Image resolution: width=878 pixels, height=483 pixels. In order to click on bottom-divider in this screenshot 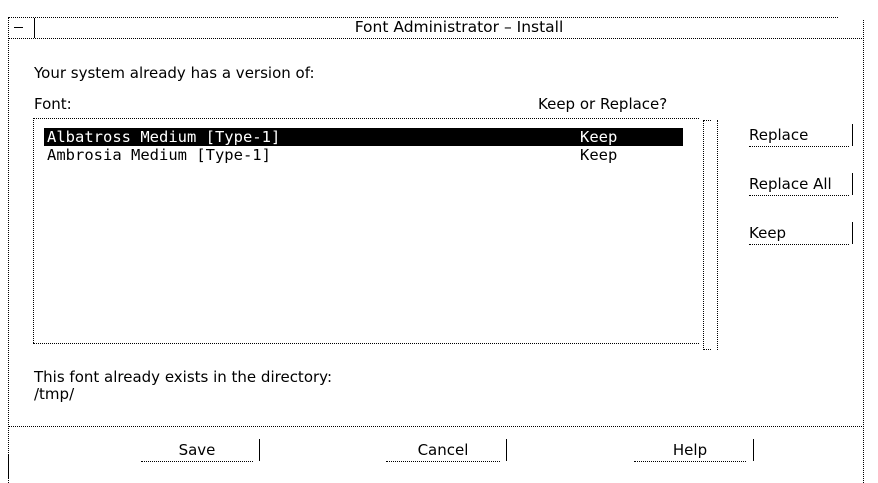, I will do `click(436, 426)`.